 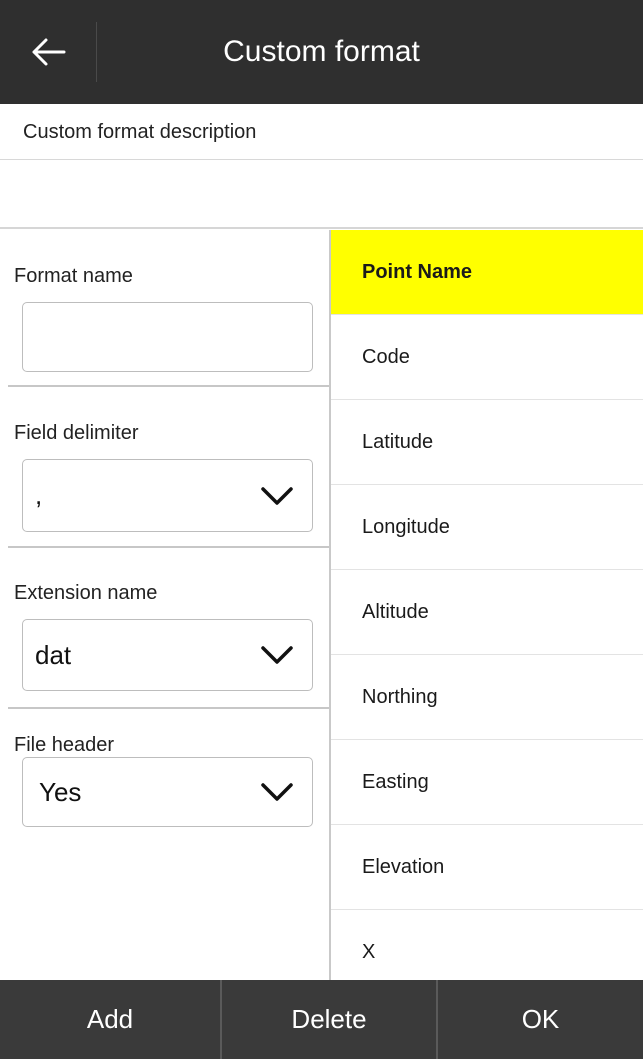 What do you see at coordinates (487, 945) in the screenshot?
I see `field-list-item: X` at bounding box center [487, 945].